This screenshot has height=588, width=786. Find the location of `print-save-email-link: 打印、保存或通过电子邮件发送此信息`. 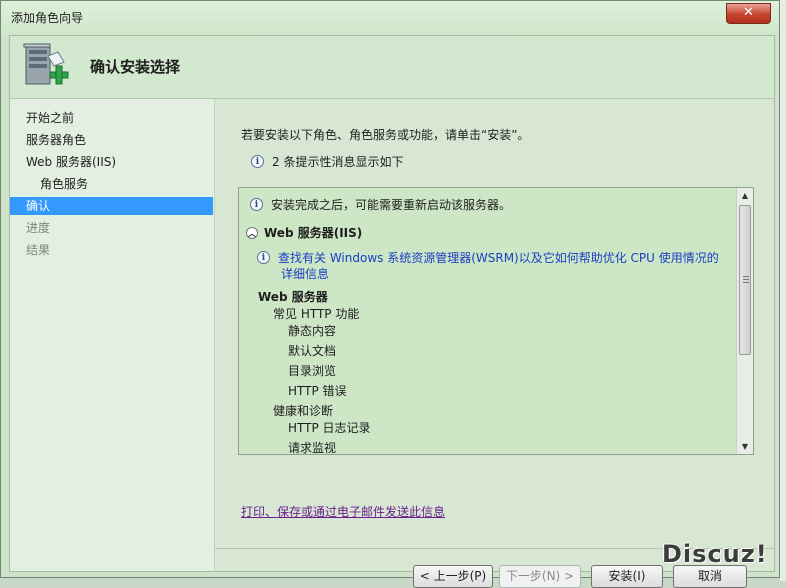

print-save-email-link: 打印、保存或通过电子邮件发送此信息 is located at coordinates (343, 511).